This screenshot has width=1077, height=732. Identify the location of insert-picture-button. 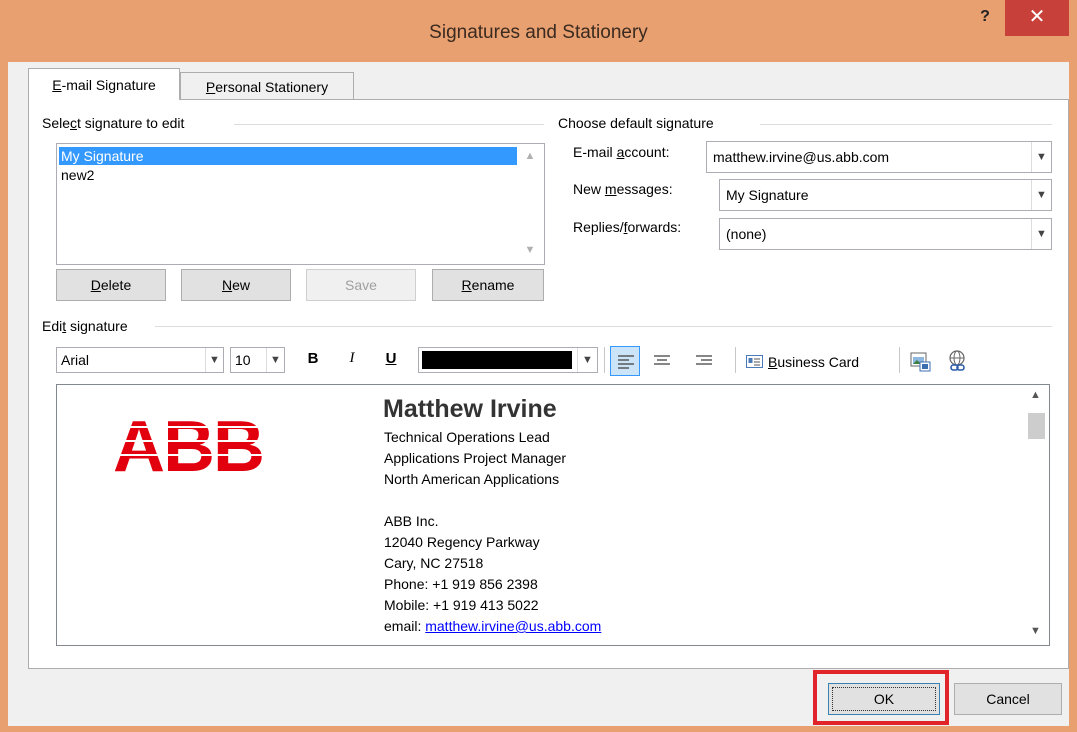
(920, 362).